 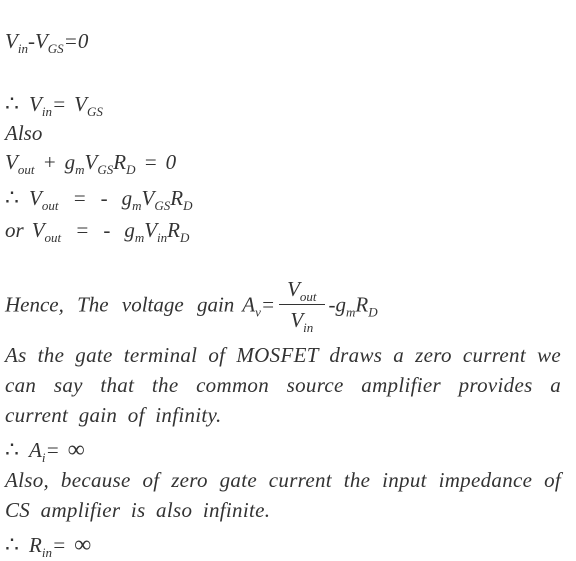 I want to click on equation-vin-equals-vgs: ∴ Vin= VGS, so click(x=54, y=105).